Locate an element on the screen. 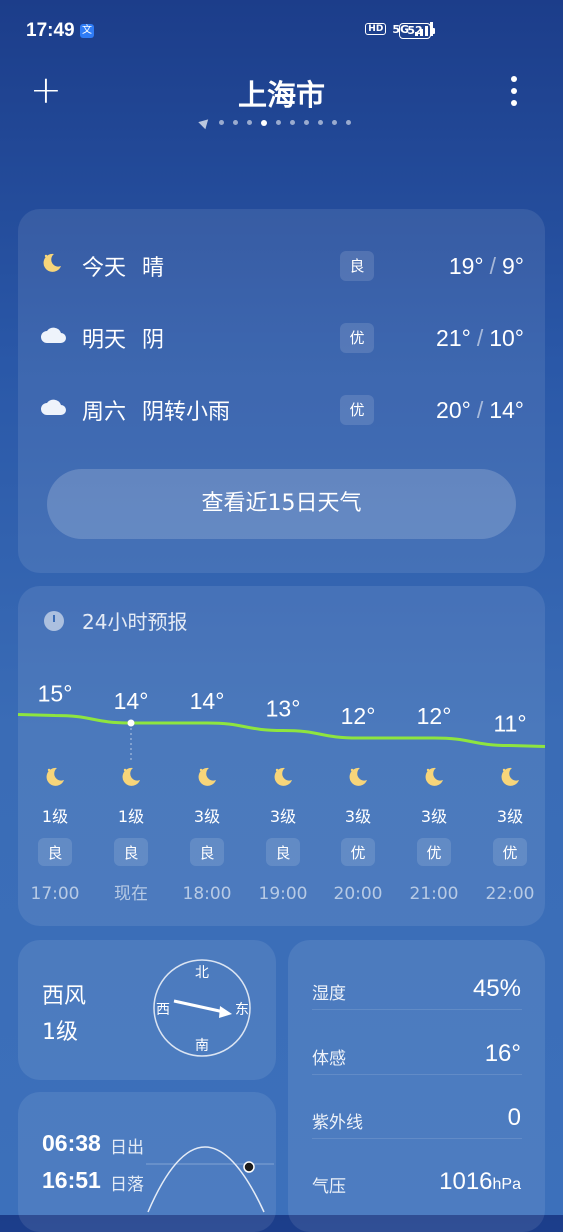  hd-icon: HD is located at coordinates (376, 29).